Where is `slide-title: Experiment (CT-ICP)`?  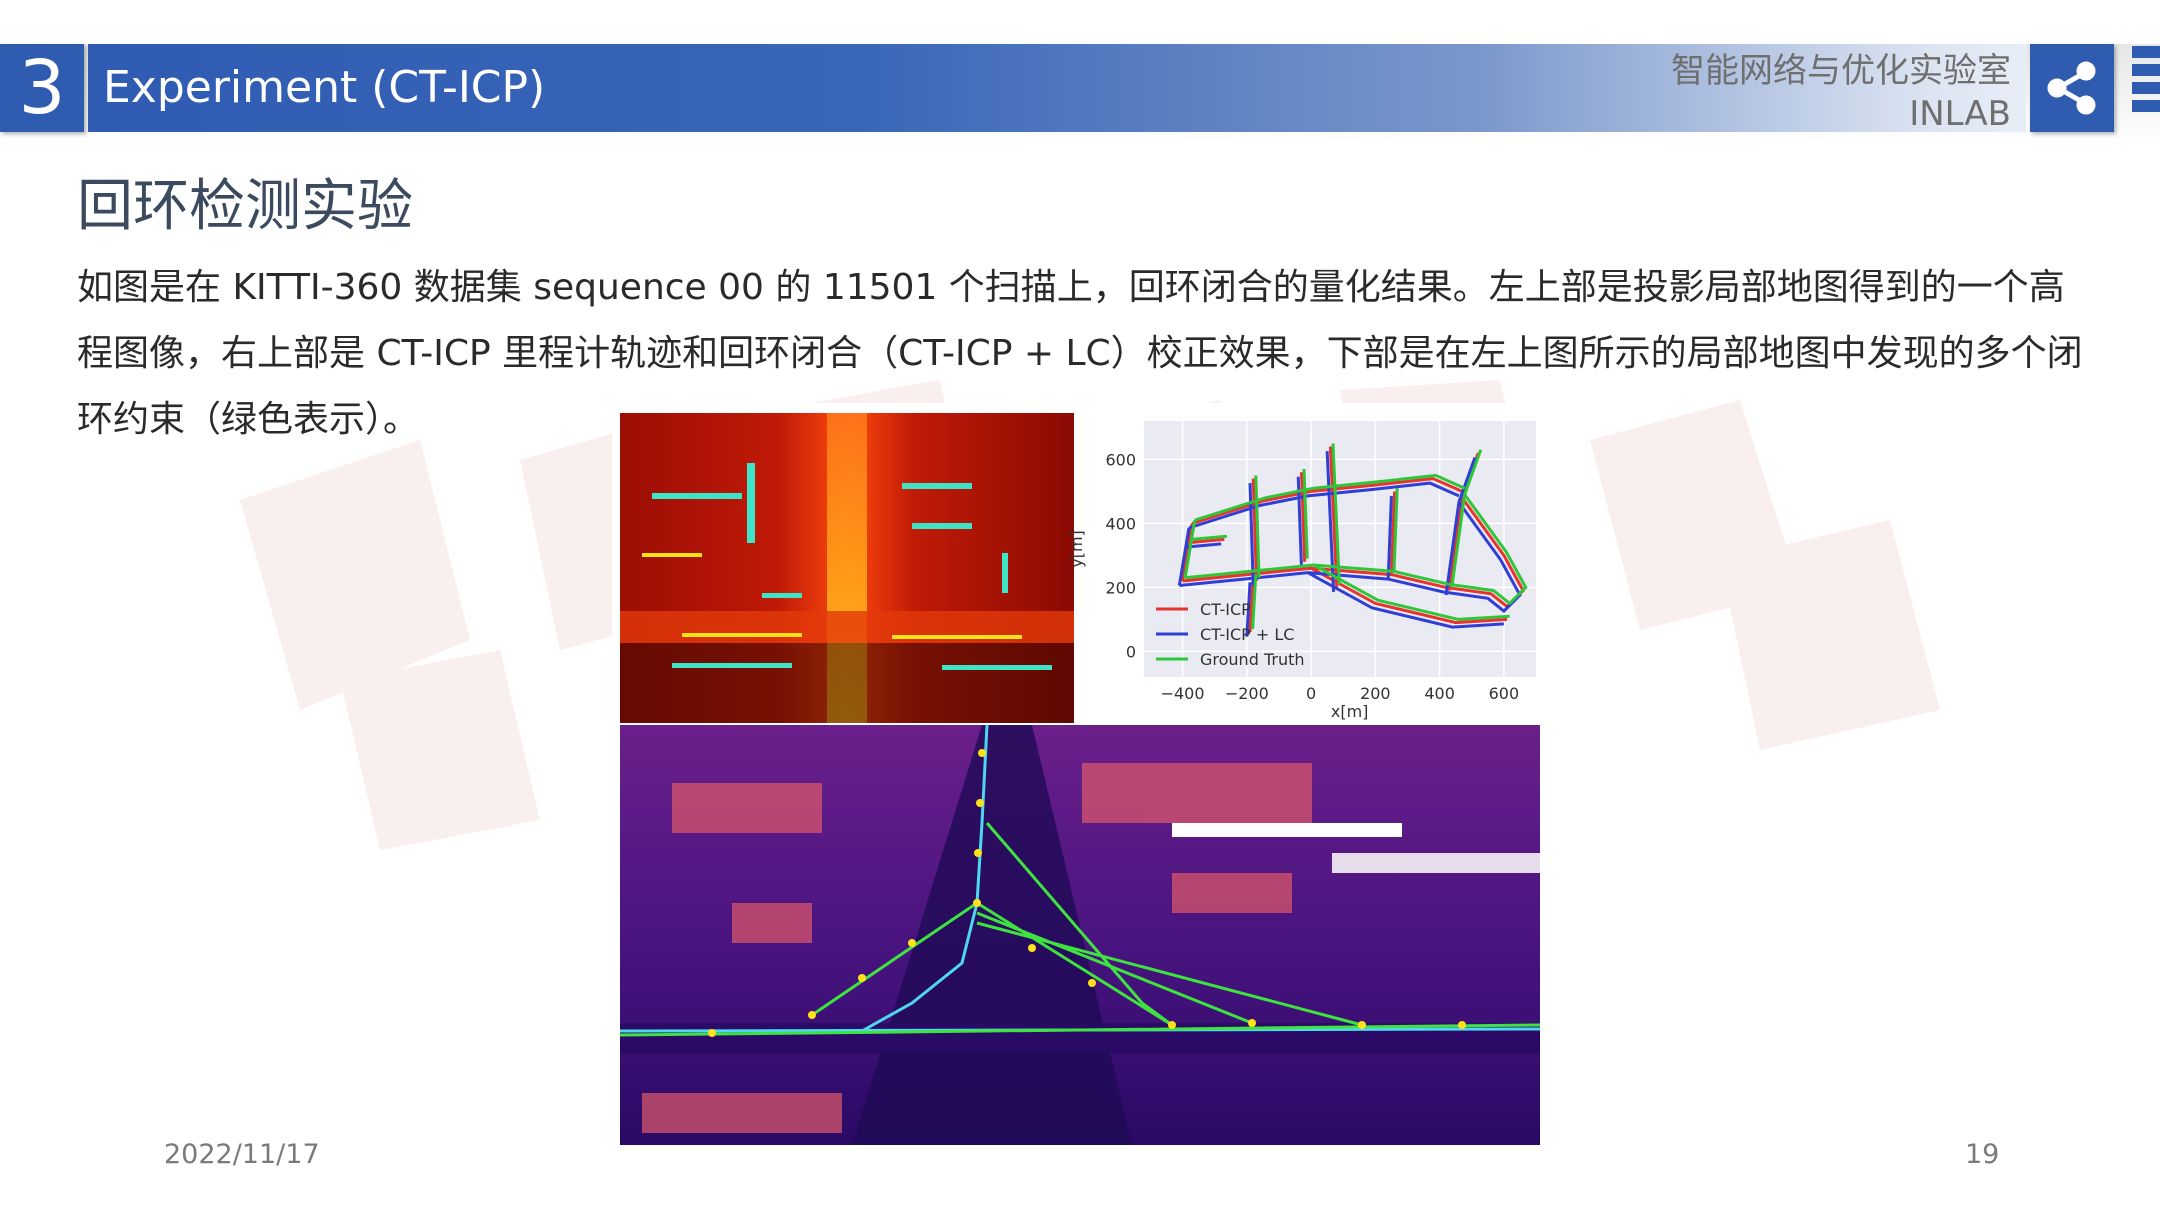 slide-title: Experiment (CT-ICP) is located at coordinates (324, 87).